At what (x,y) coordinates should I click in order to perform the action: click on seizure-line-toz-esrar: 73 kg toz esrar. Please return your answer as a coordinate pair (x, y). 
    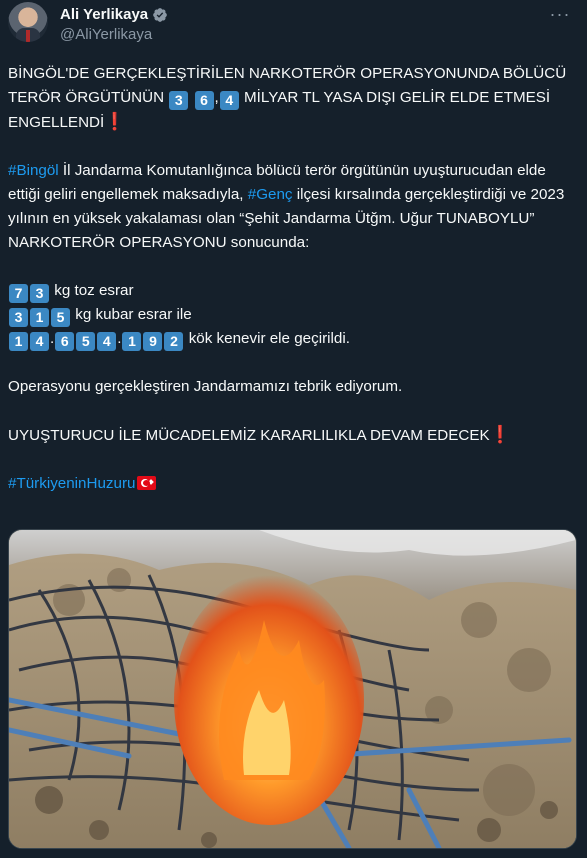
    Looking at the image, I should click on (290, 291).